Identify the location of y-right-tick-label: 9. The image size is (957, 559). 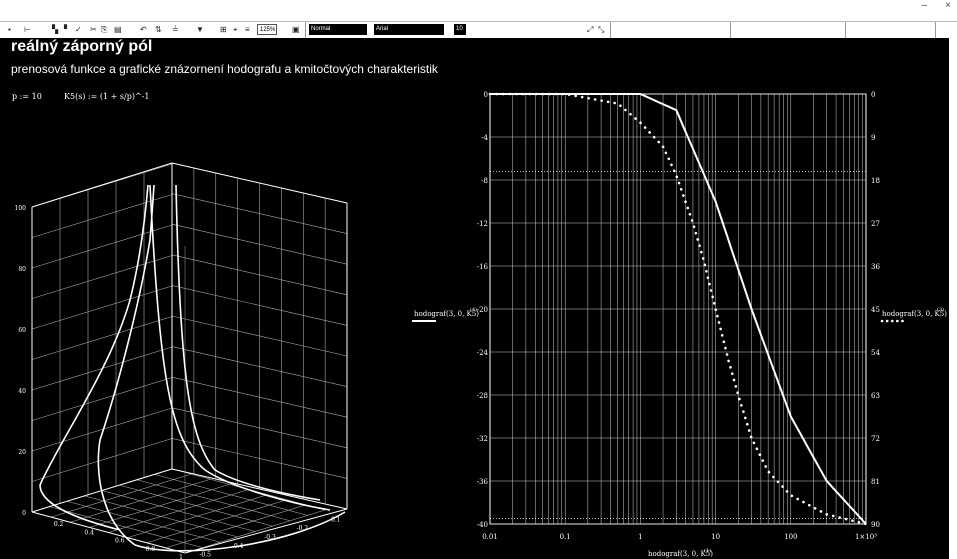
(873, 138).